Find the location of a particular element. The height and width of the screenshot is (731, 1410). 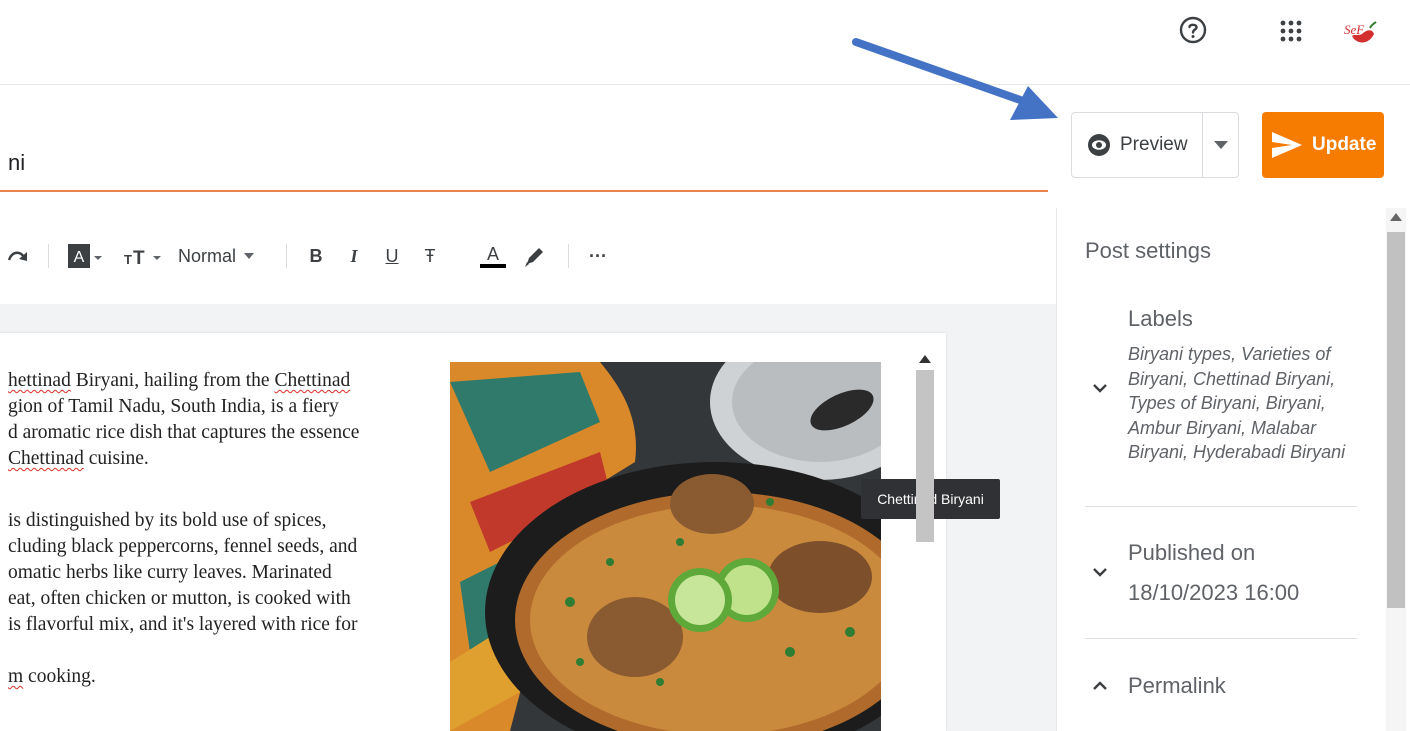

labels-title: Labels is located at coordinates (1160, 319).